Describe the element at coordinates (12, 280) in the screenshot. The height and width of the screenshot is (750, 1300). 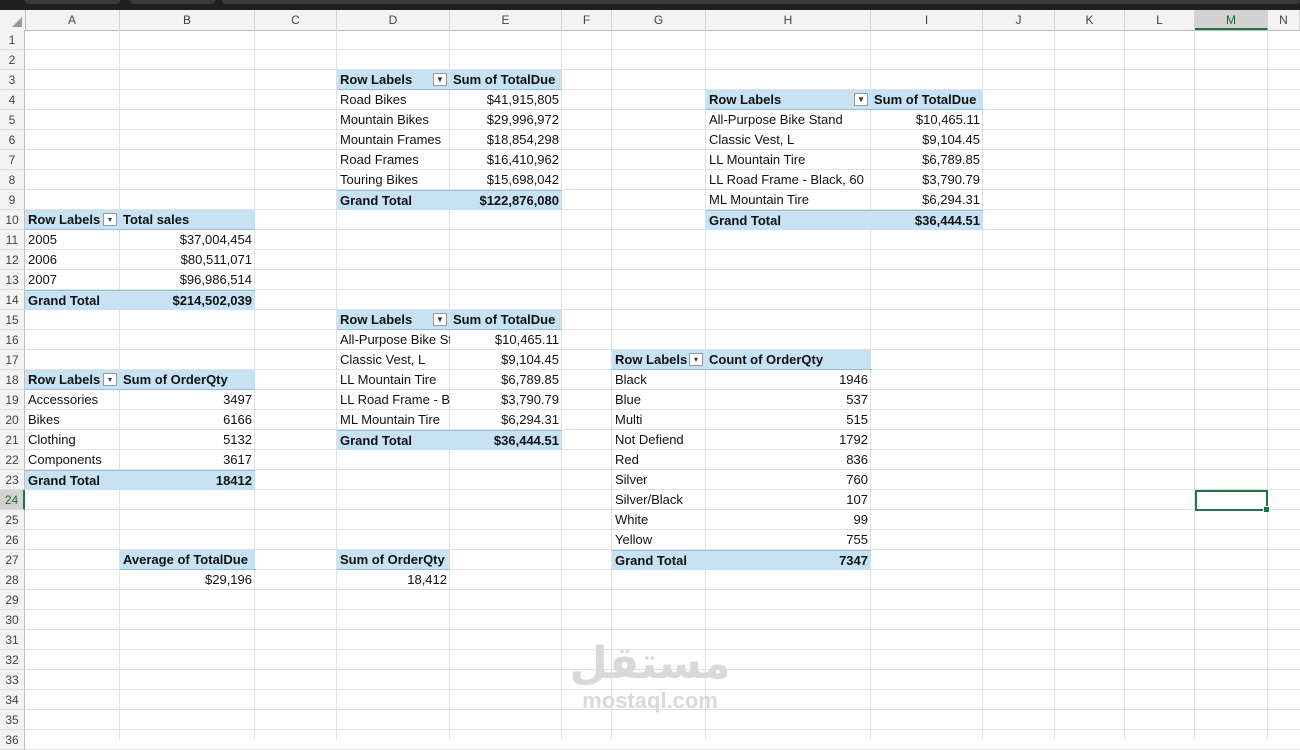
I see `row-header-13: 13` at that location.